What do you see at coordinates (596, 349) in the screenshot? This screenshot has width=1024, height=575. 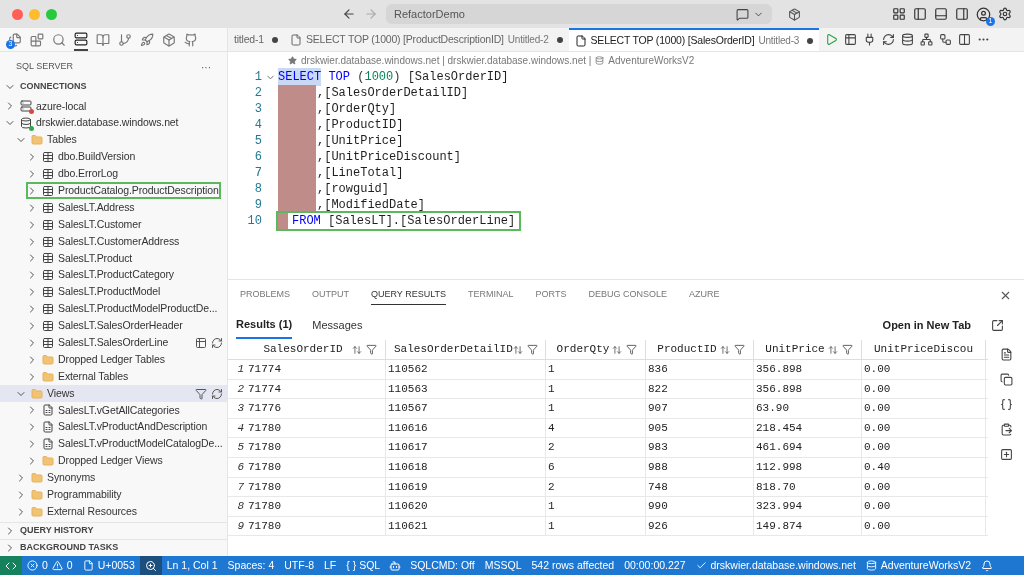 I see `column-header: OrderQty` at bounding box center [596, 349].